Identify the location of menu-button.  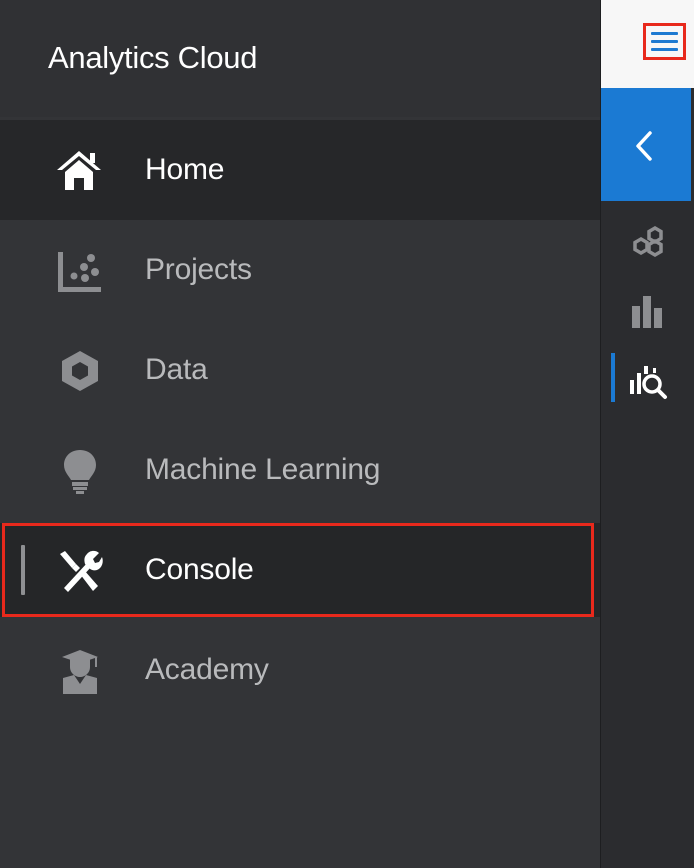
(664, 41).